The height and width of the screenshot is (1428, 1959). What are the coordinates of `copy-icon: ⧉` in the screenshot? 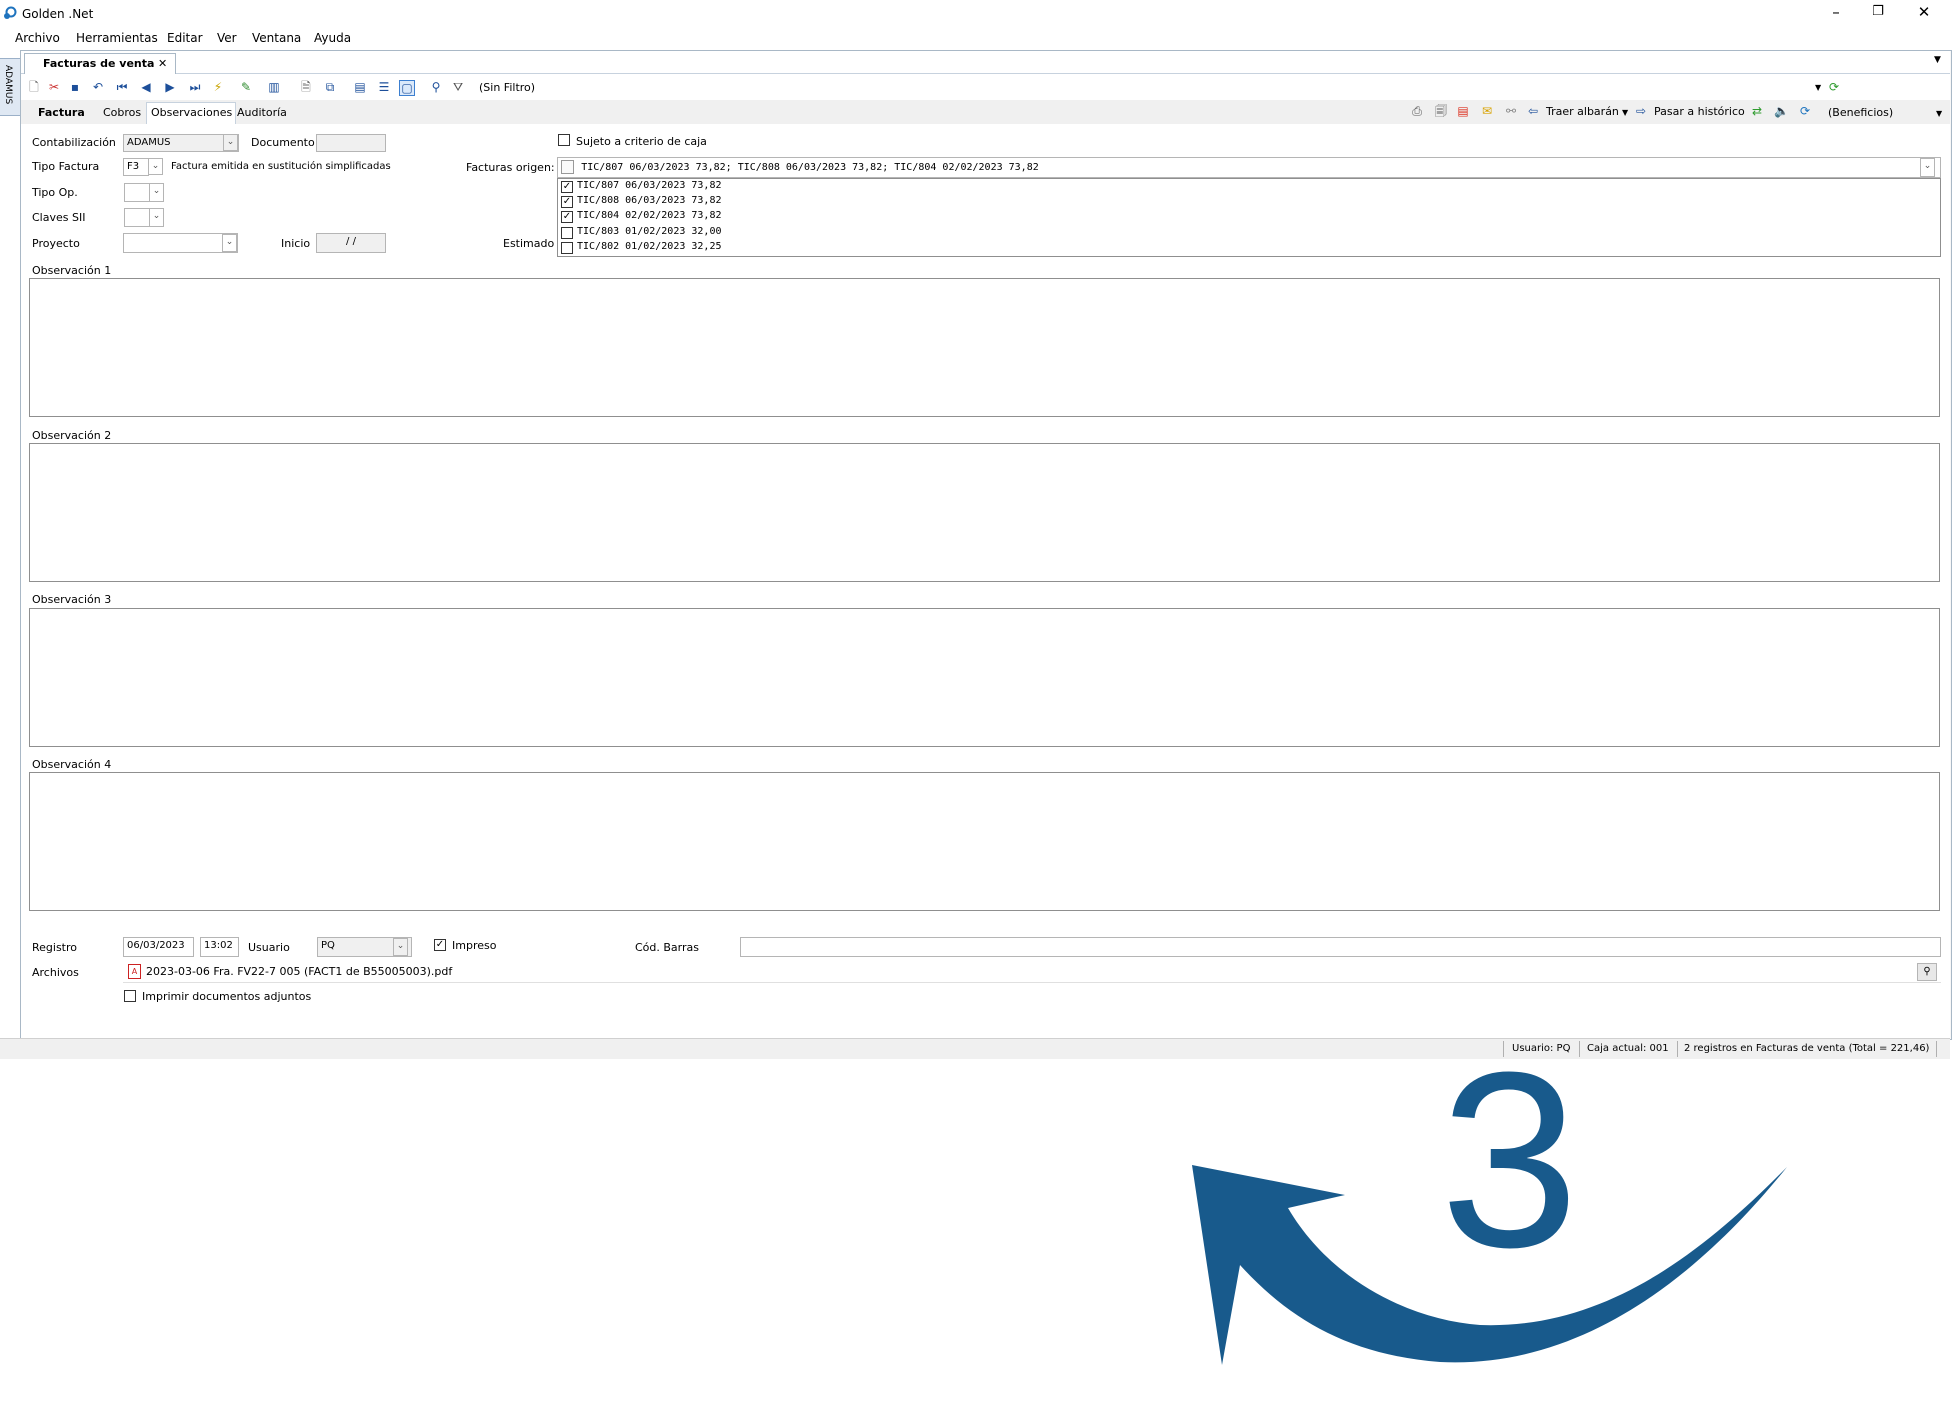 It's located at (330, 87).